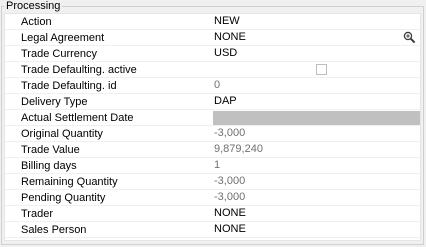 Image resolution: width=426 pixels, height=247 pixels. Describe the element at coordinates (54, 102) in the screenshot. I see `delivery-type-label: Delivery Type` at that location.